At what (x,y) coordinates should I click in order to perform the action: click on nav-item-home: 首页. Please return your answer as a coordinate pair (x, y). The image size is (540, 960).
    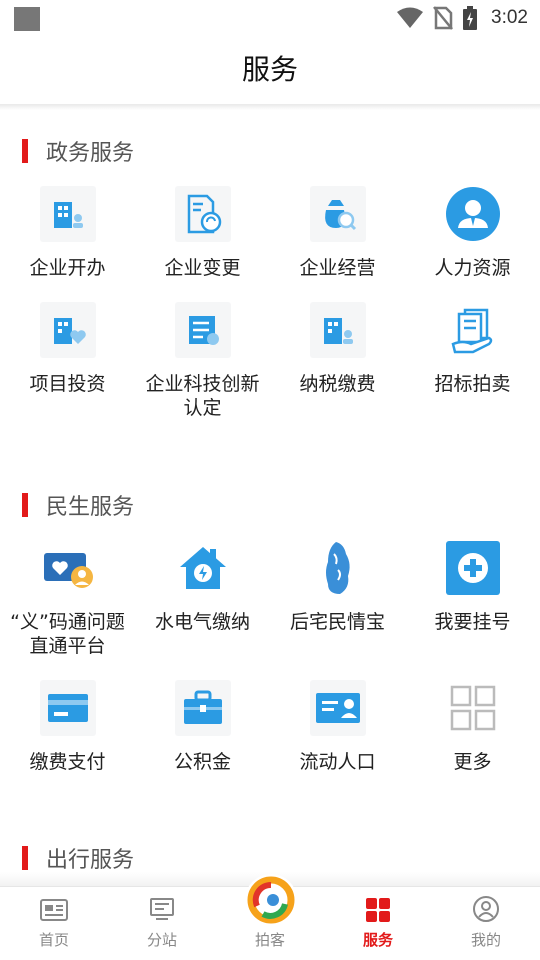
    Looking at the image, I should click on (54, 923).